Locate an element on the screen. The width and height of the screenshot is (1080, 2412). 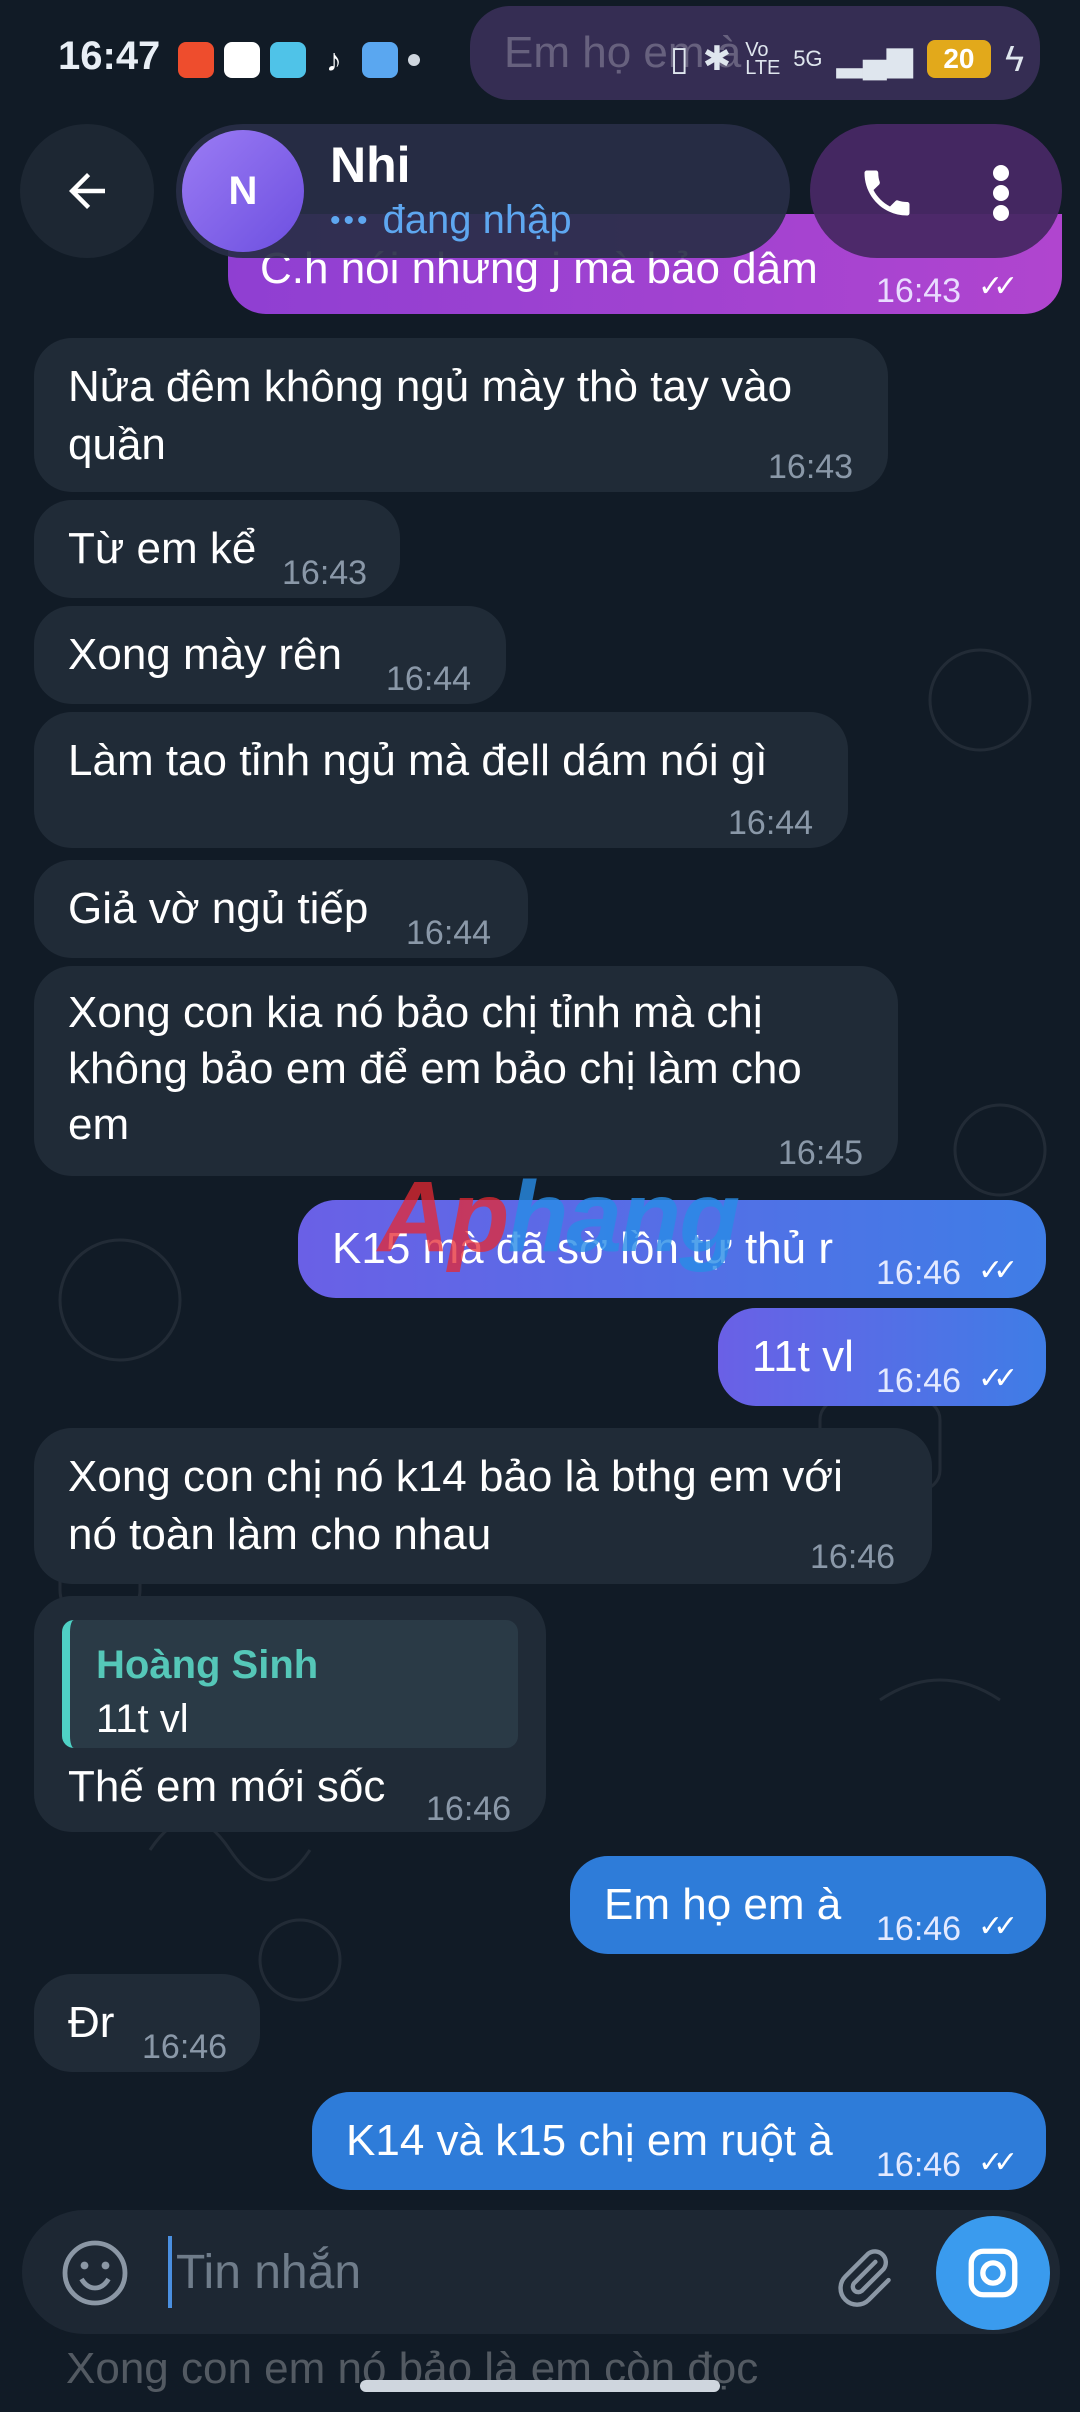
camera-icon is located at coordinates (993, 2273).